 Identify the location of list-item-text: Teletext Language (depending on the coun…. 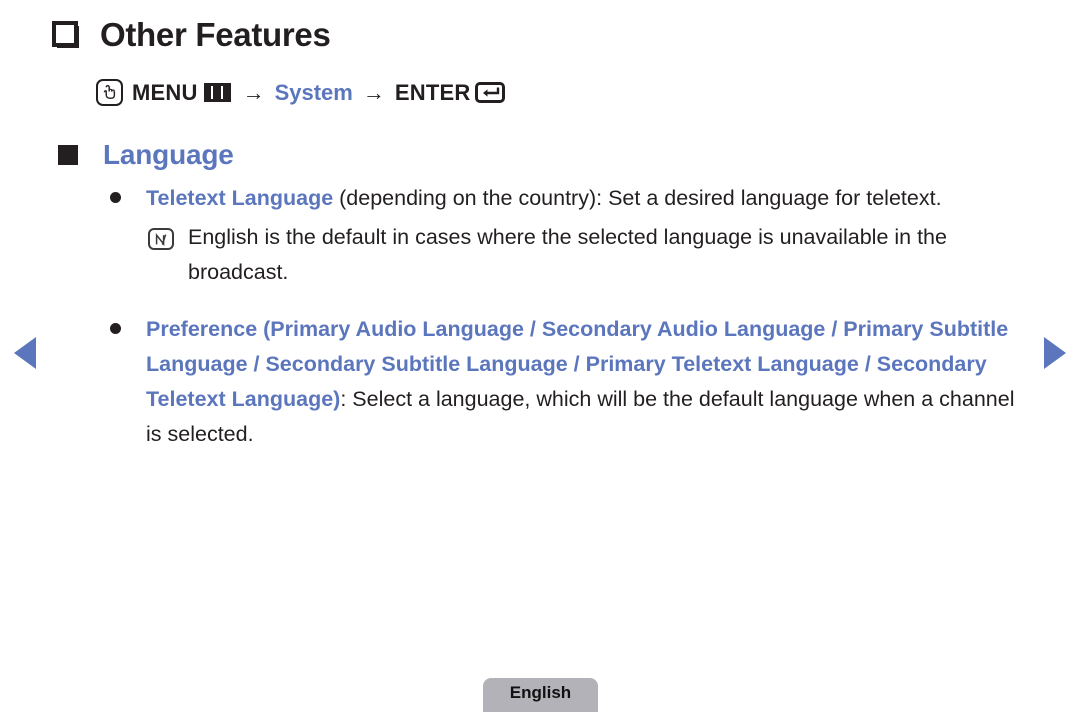
(590, 198).